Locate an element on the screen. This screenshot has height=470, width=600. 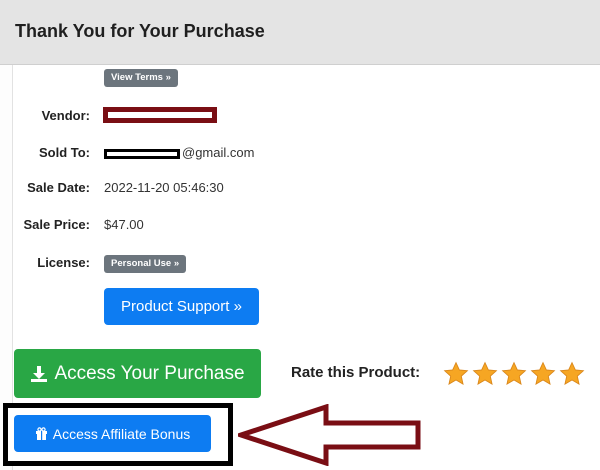
sale-date-value: 2022-11-20 05:46:30 is located at coordinates (164, 187).